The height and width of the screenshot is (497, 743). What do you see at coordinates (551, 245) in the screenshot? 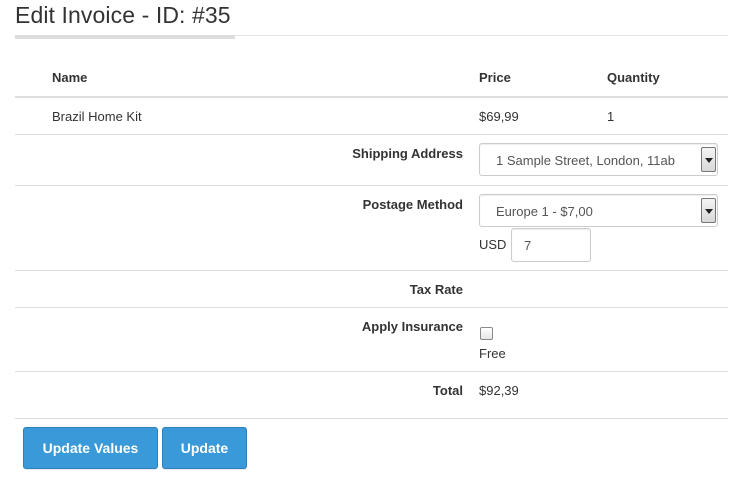
I see `postage-amount-input` at bounding box center [551, 245].